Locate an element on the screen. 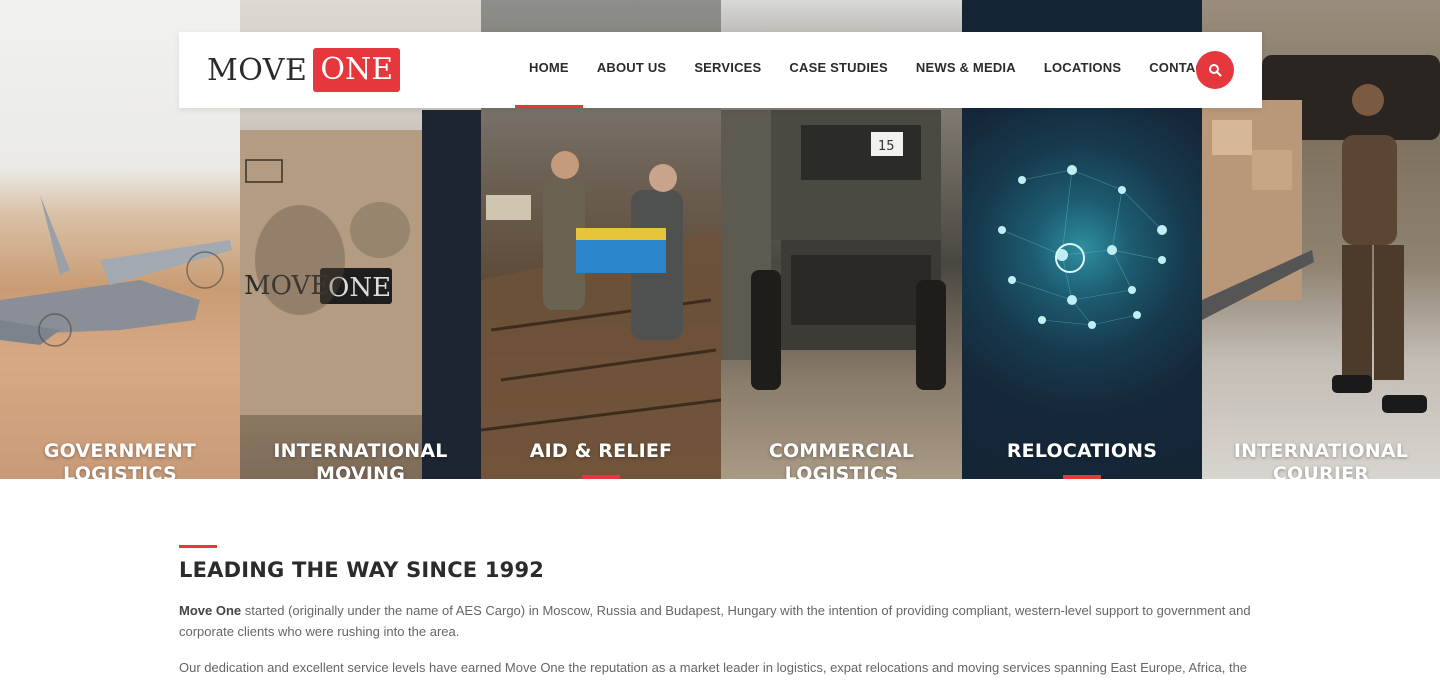 Image resolution: width=1440 pixels, height=680 pixels. nav-item-case-studies: CASE STUDIES is located at coordinates (838, 70).